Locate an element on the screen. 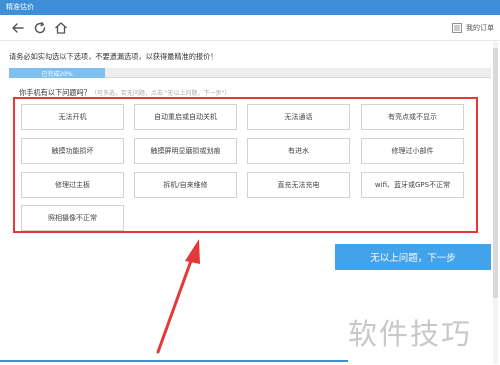  watermark-text: 软件技巧 is located at coordinates (410, 334).